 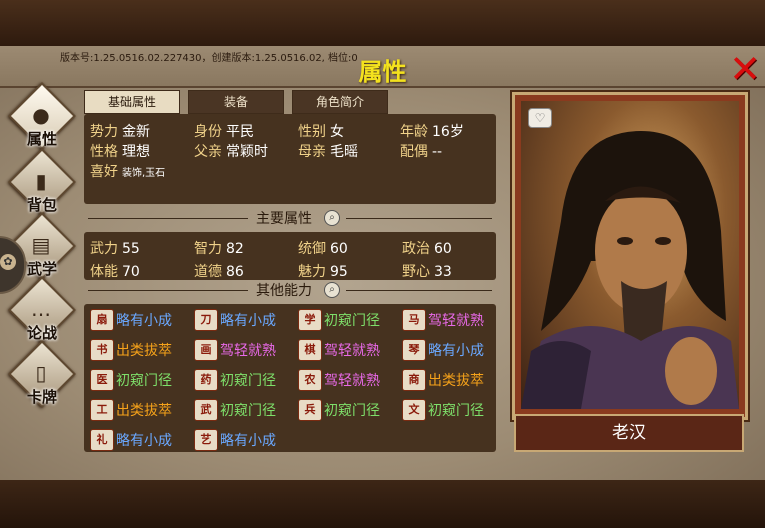 I want to click on ability-item: 学初窥门径, so click(x=348, y=319).